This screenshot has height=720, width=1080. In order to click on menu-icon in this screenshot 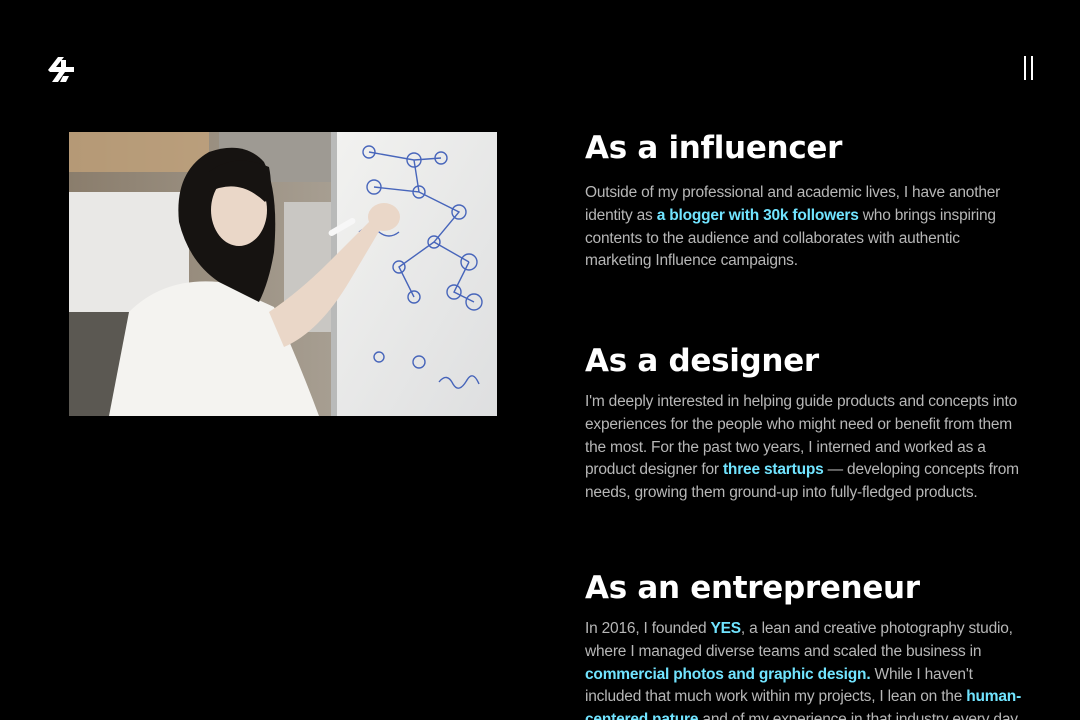, I will do `click(1029, 68)`.